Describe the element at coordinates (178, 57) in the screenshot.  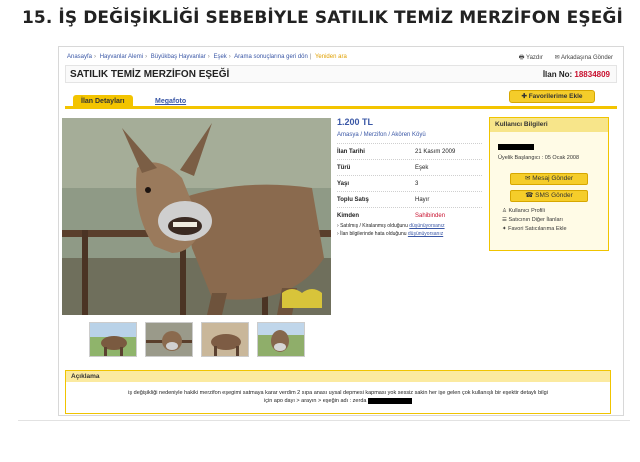
I see `breadcrumb-livestock: Büyükbaş Hayvanlar` at that location.